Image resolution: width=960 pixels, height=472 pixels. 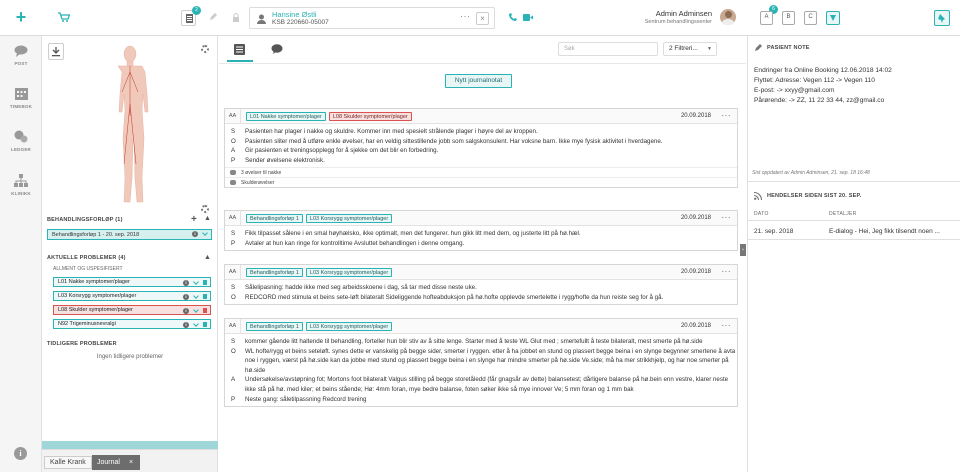 What do you see at coordinates (942, 18) in the screenshot?
I see `pin-button` at bounding box center [942, 18].